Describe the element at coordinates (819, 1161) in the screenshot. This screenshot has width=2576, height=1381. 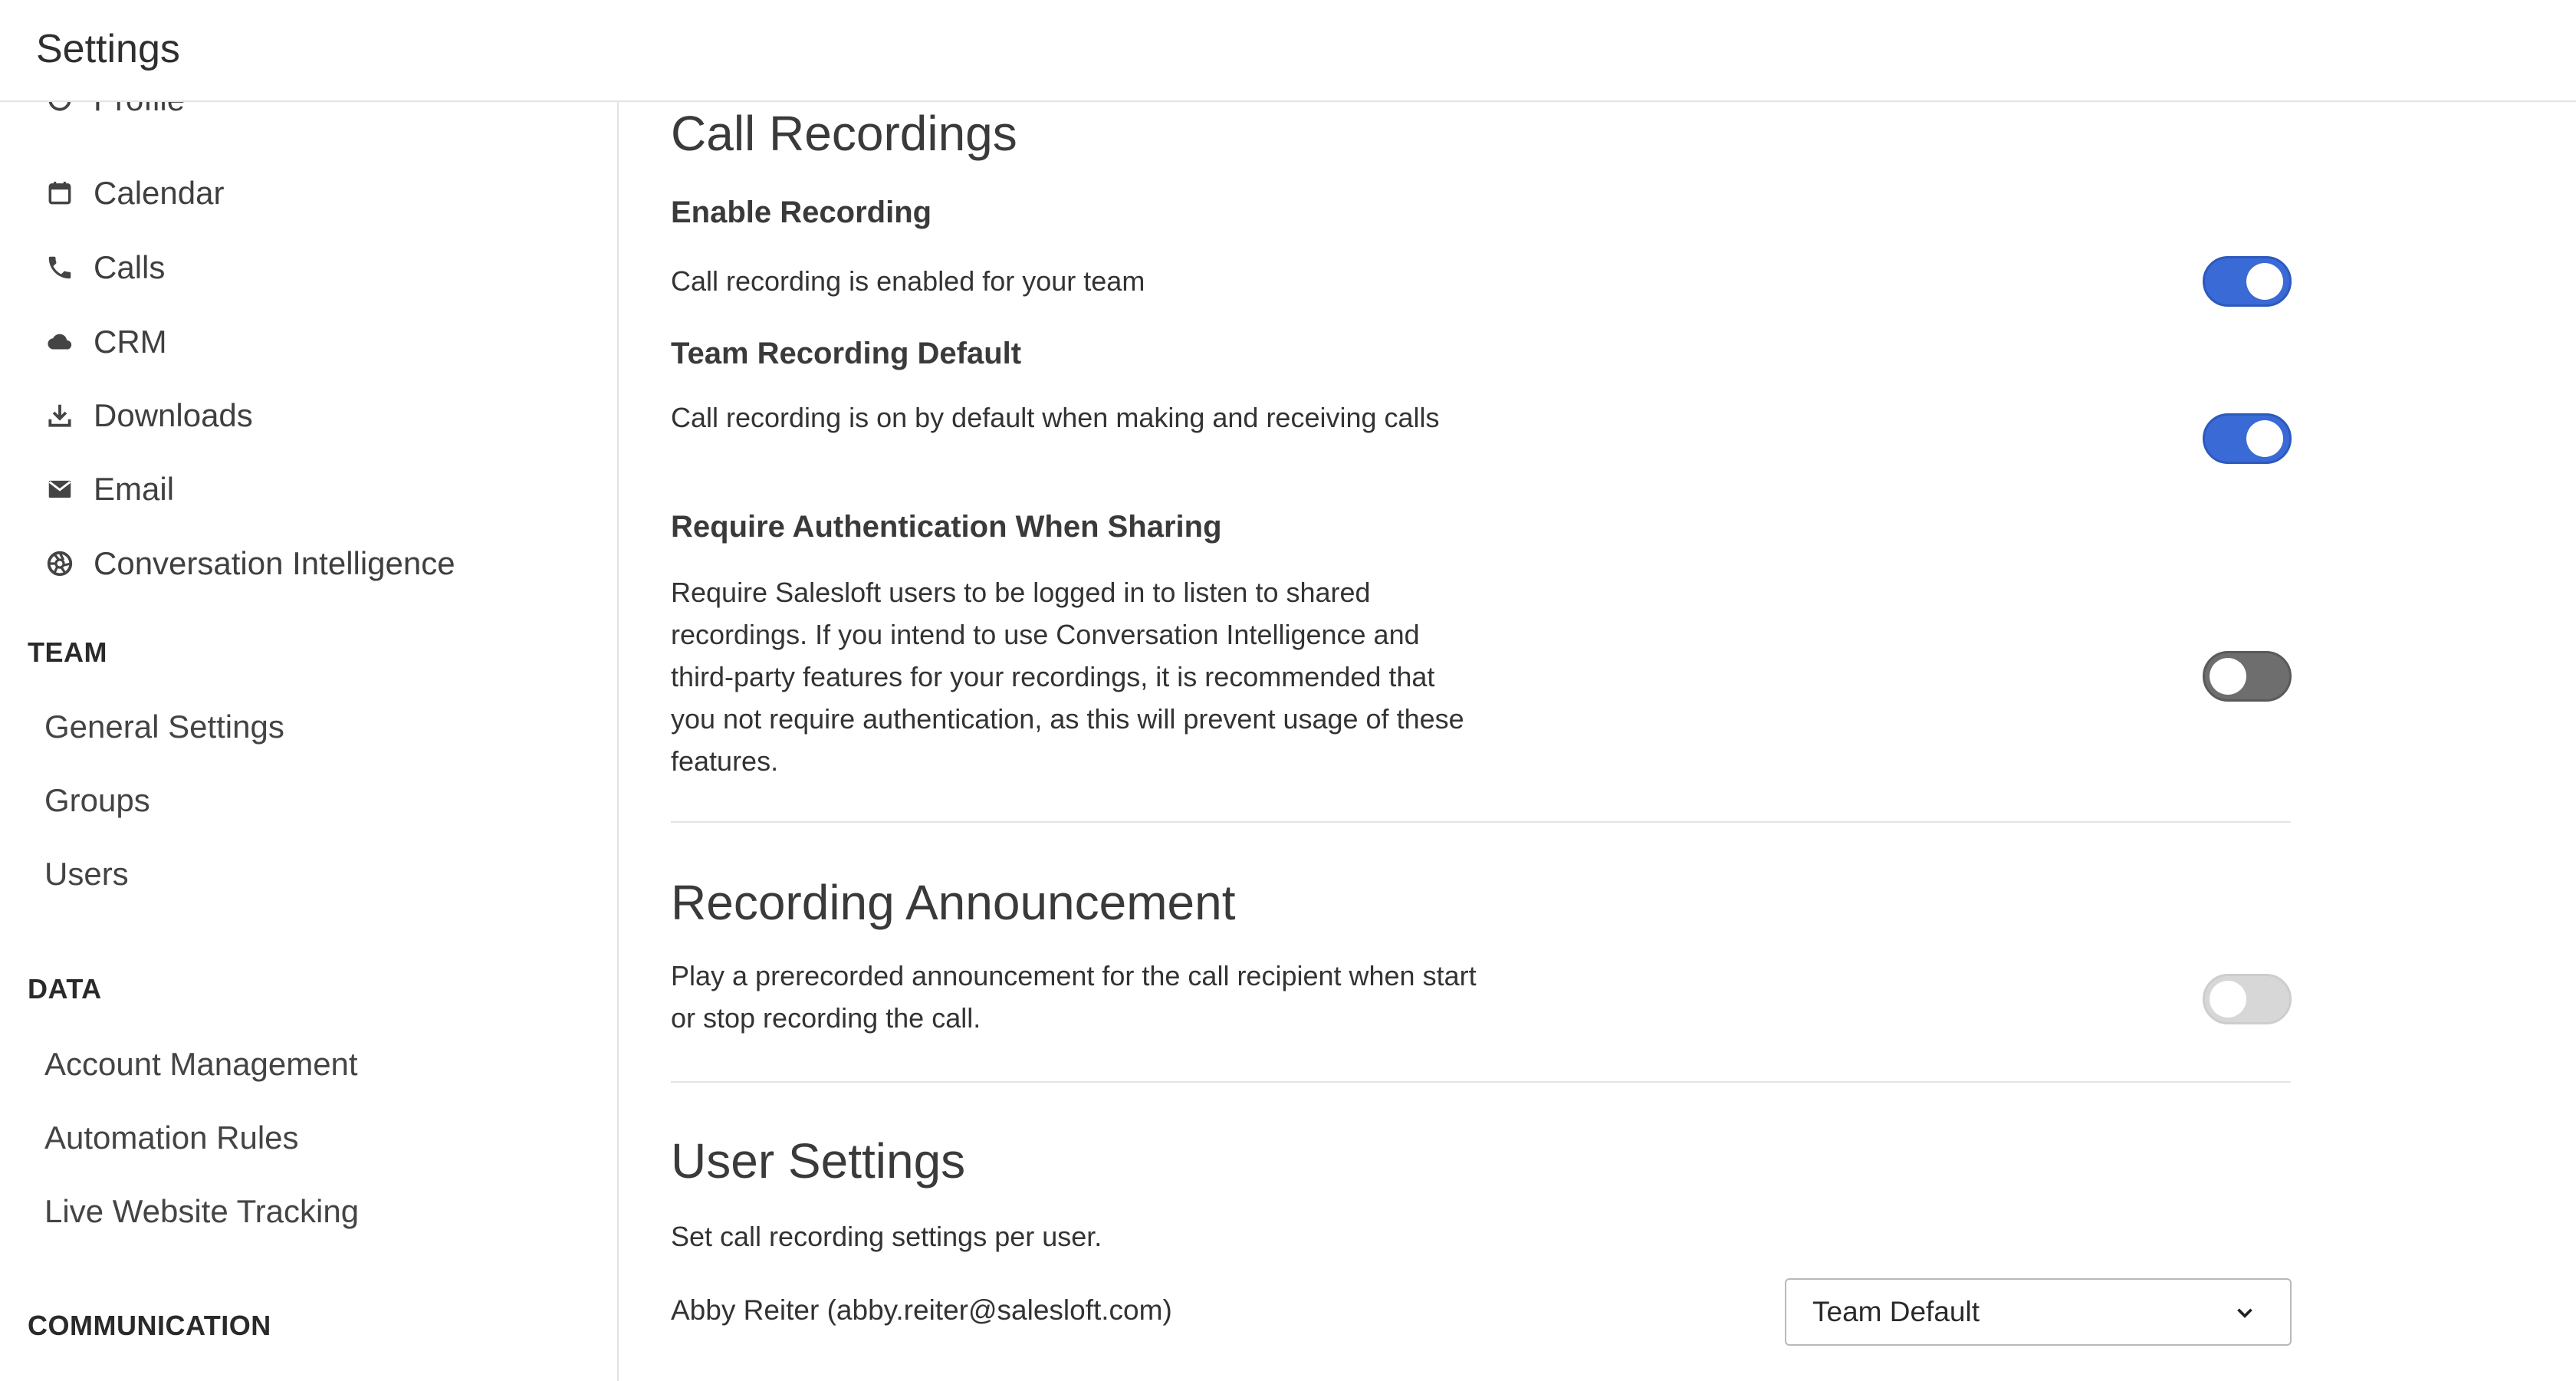
I see `section-title-user-settings: User Settings` at that location.